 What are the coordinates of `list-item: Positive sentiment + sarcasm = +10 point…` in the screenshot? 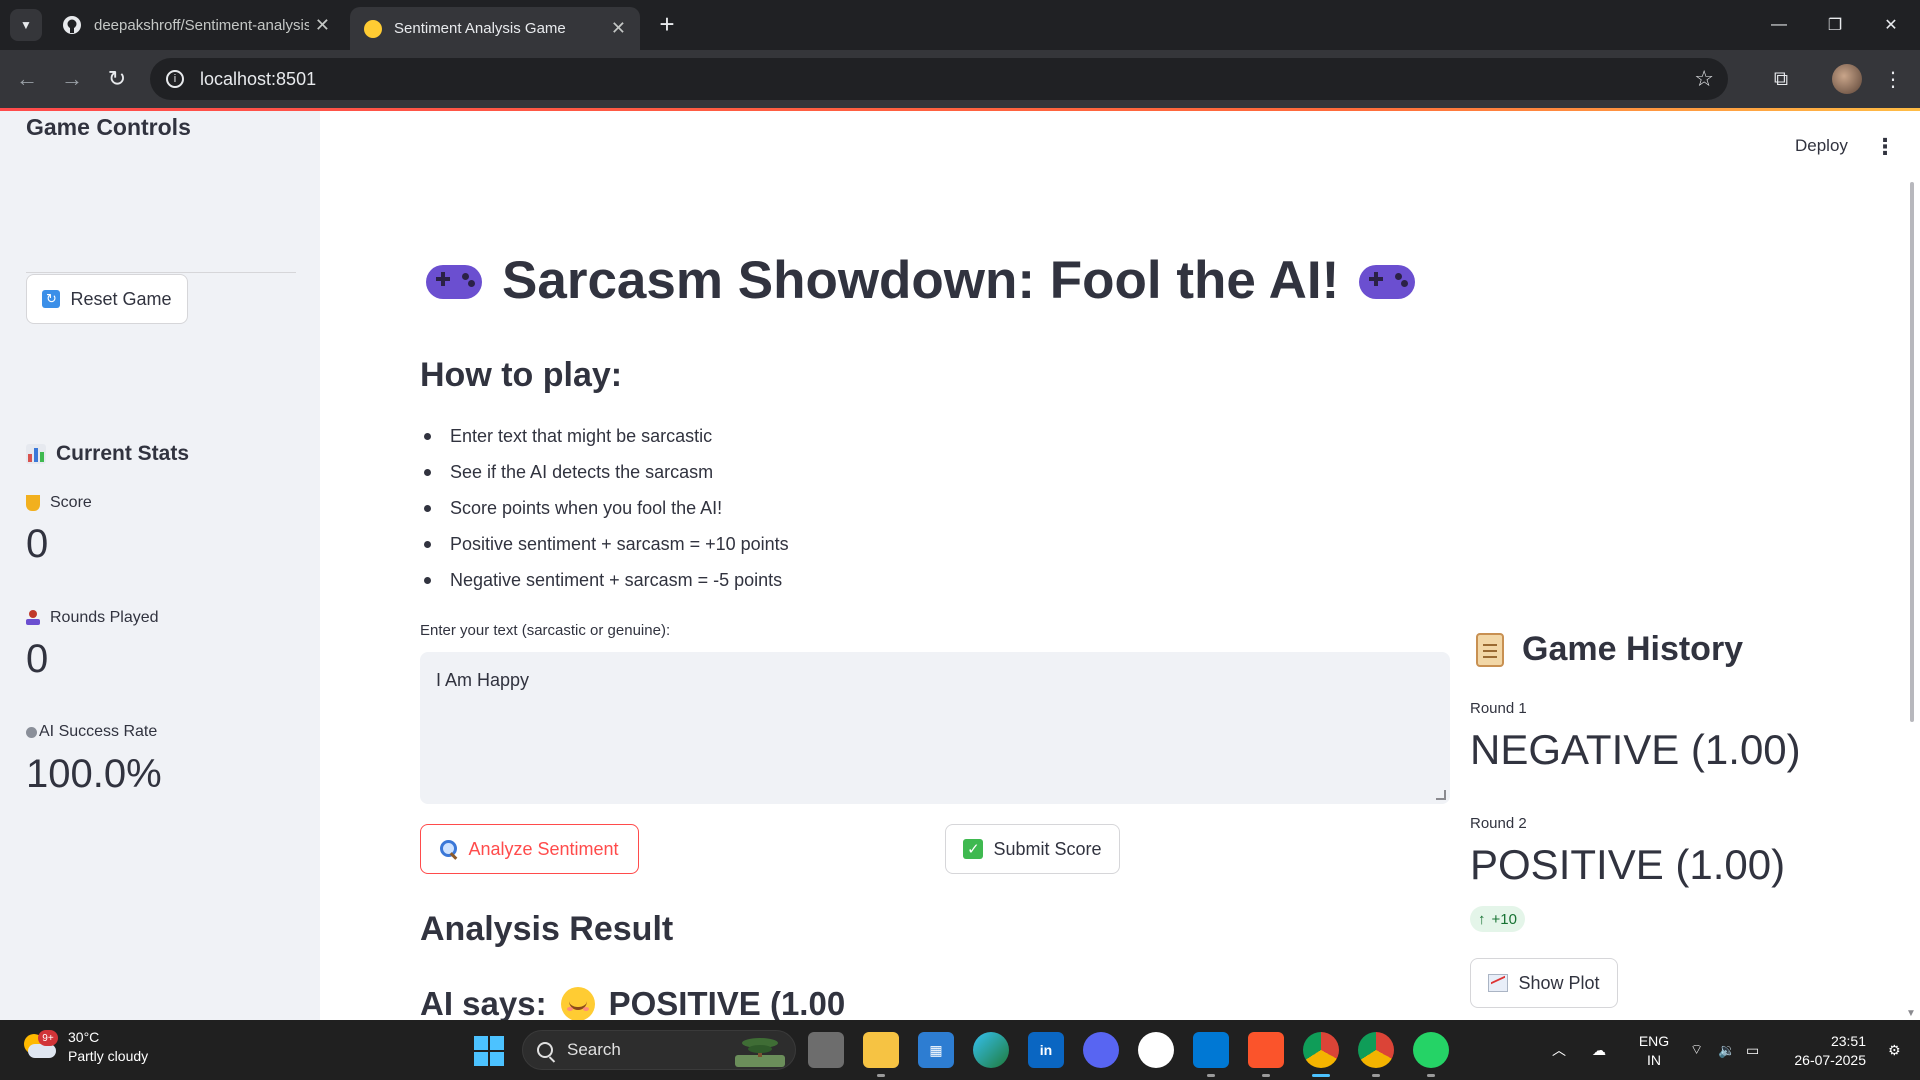 It's located at (604, 546).